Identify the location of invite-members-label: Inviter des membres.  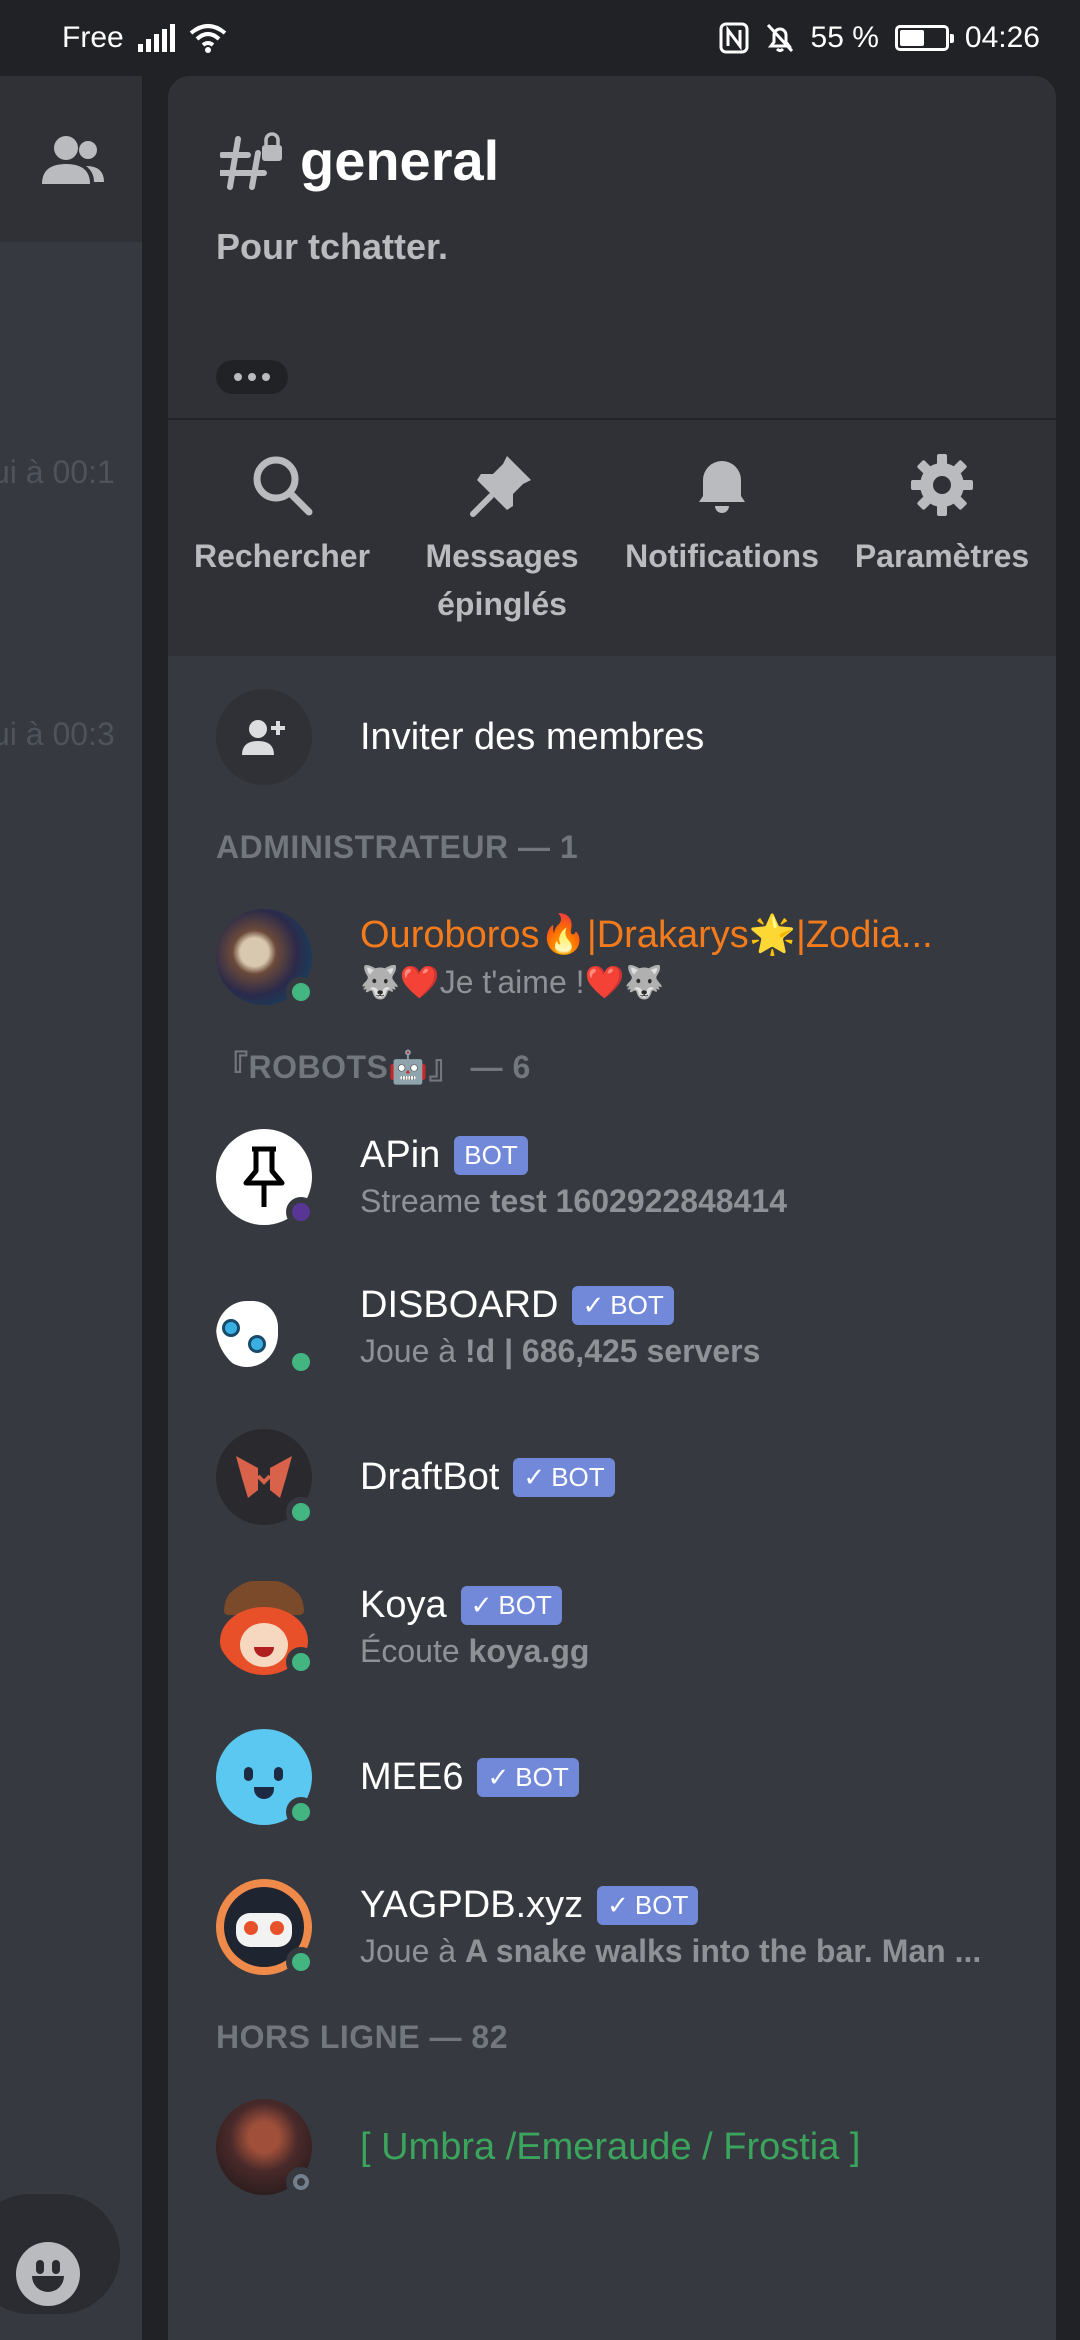
(532, 736).